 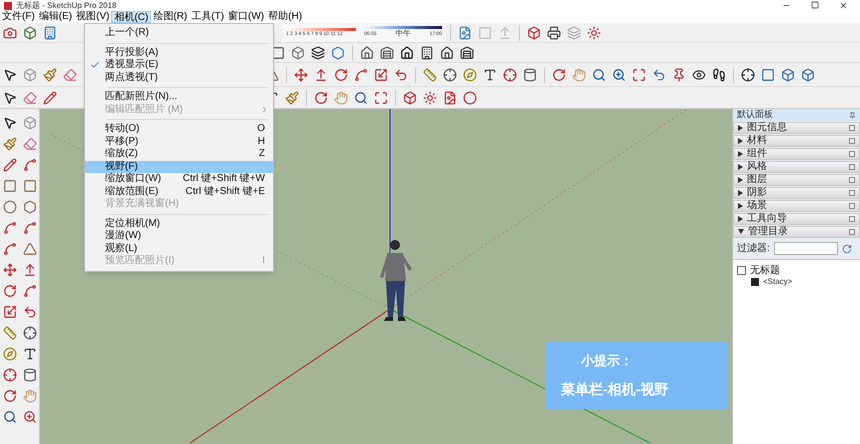 What do you see at coordinates (93, 17) in the screenshot?
I see `menu-bar-item: 视图(V)` at bounding box center [93, 17].